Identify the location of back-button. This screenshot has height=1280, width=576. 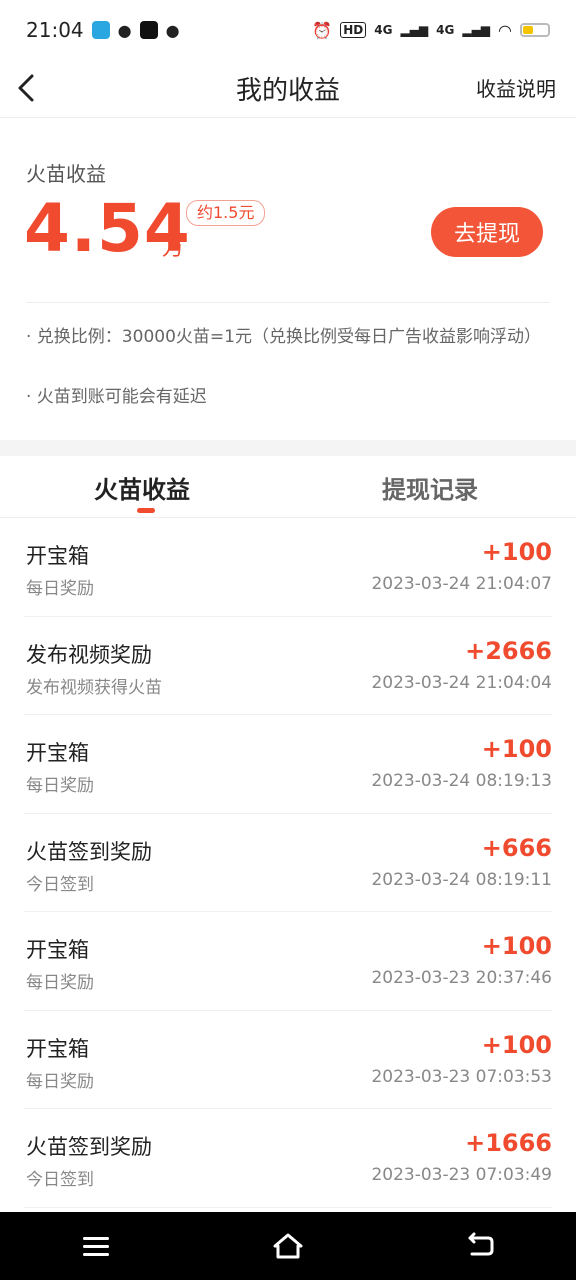
(28, 88).